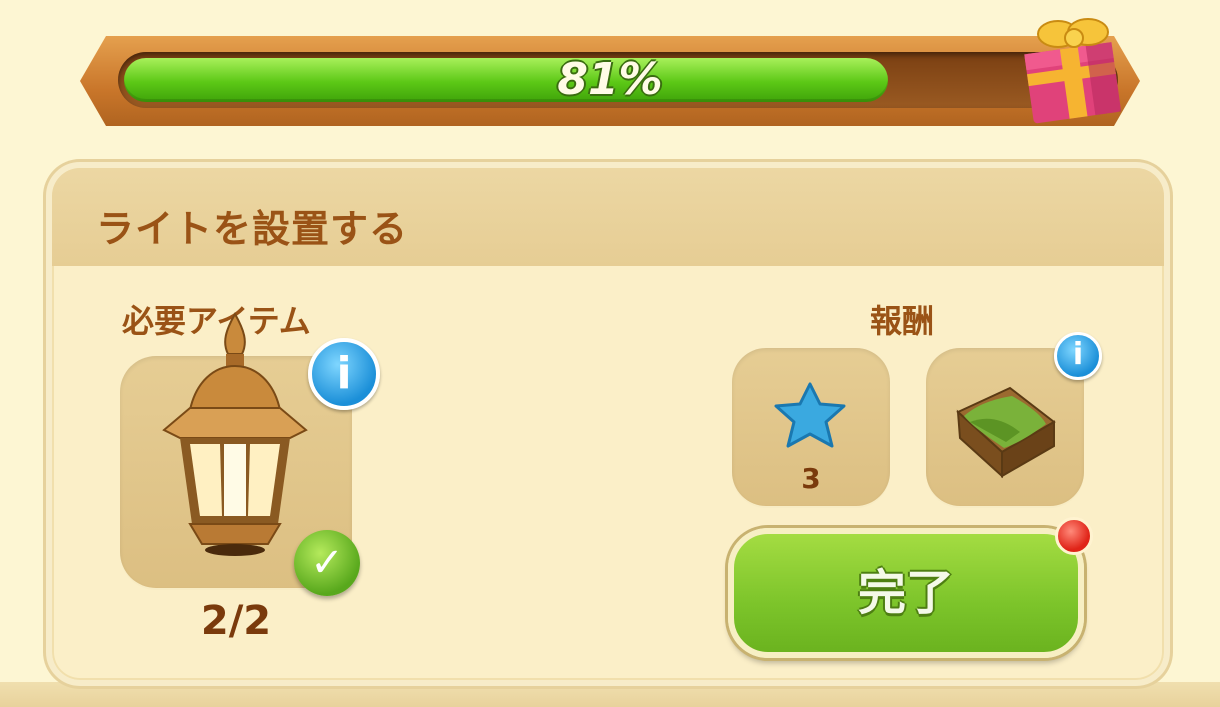 Image resolution: width=1220 pixels, height=707 pixels. Describe the element at coordinates (1006, 432) in the screenshot. I see `green-cloth-crate-icon` at that location.